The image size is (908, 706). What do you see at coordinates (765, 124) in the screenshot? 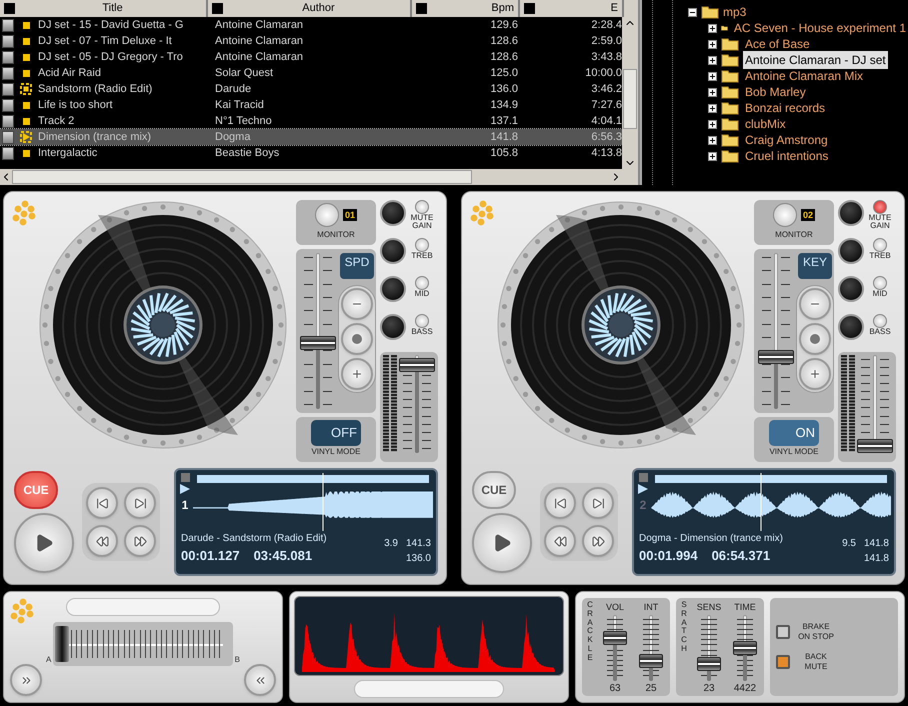
I see `folder-label: clubMix` at bounding box center [765, 124].